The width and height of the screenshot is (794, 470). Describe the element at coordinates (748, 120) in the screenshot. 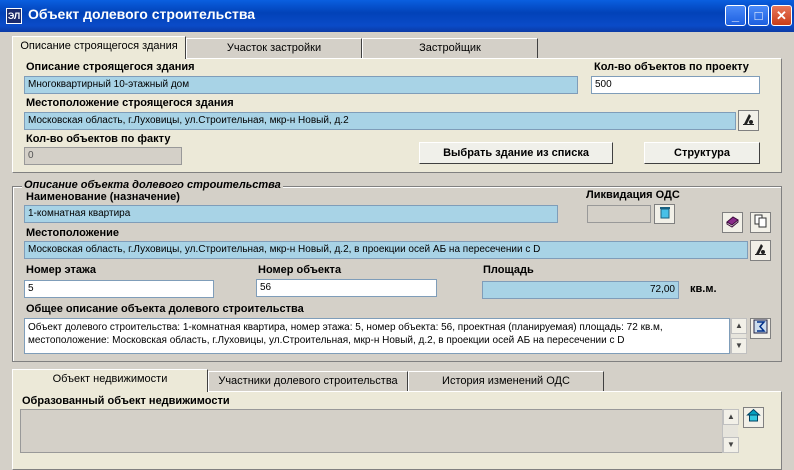

I see `address-picker-icon` at that location.